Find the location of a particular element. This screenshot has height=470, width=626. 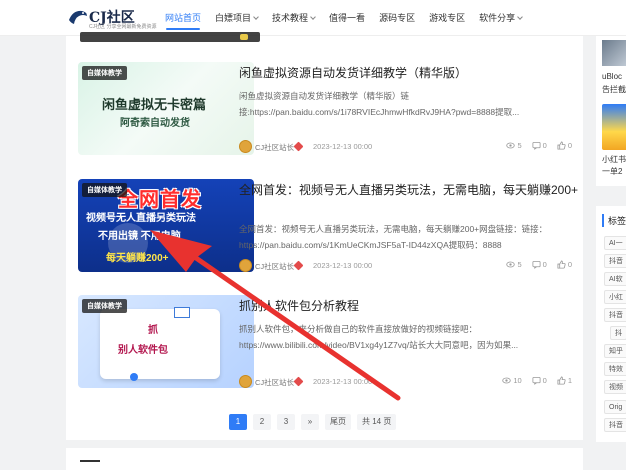

tag-item: 抖 is located at coordinates (618, 333).